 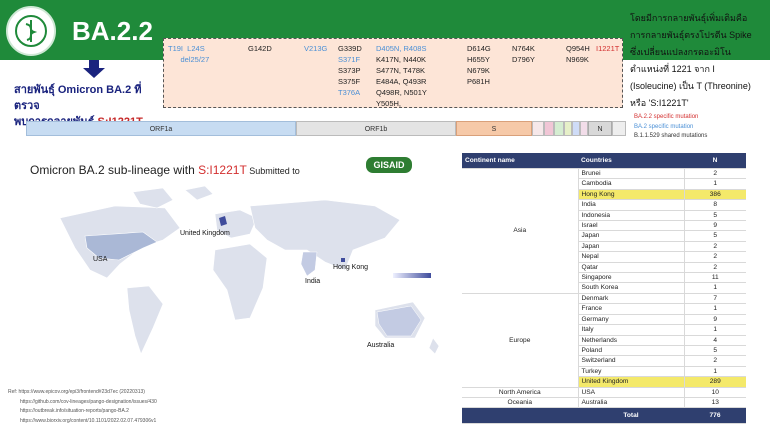 I want to click on mutation-col-5-blue: D405N, R408S, so click(x=401, y=48).